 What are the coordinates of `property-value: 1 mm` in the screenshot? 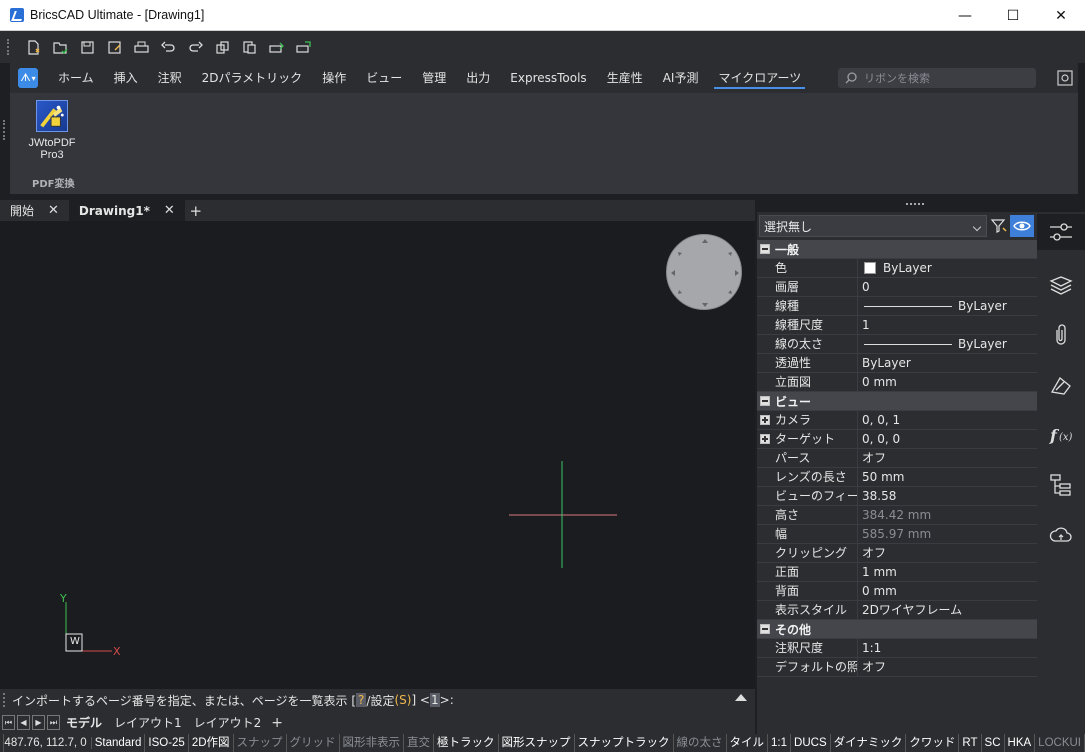 It's located at (877, 572).